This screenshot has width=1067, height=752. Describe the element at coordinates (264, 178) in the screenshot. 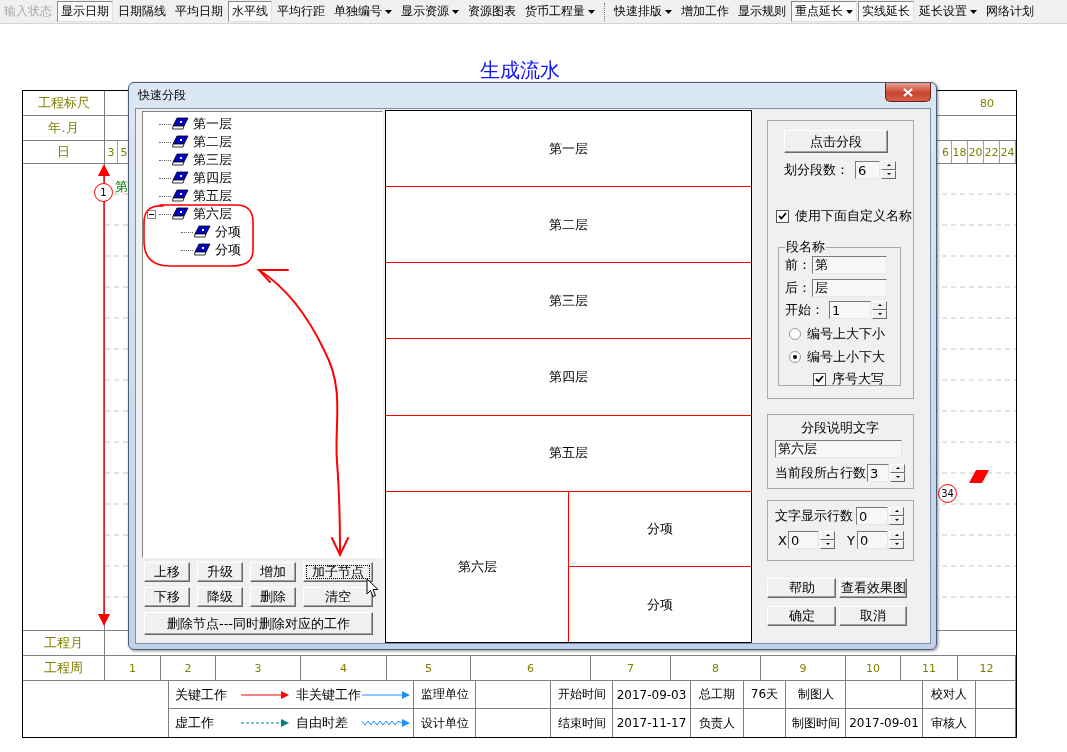

I see `tree-item: 第四层` at that location.